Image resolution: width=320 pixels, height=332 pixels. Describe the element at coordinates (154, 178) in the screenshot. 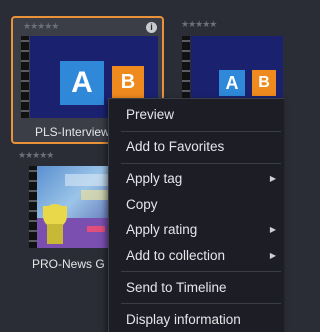

I see `menu-item-label: Apply tag` at that location.